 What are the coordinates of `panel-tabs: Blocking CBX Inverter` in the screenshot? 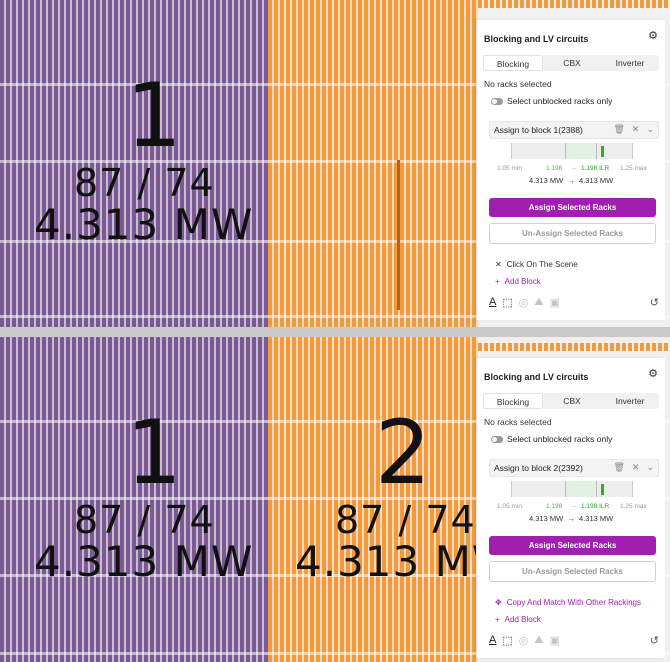 It's located at (571, 401).